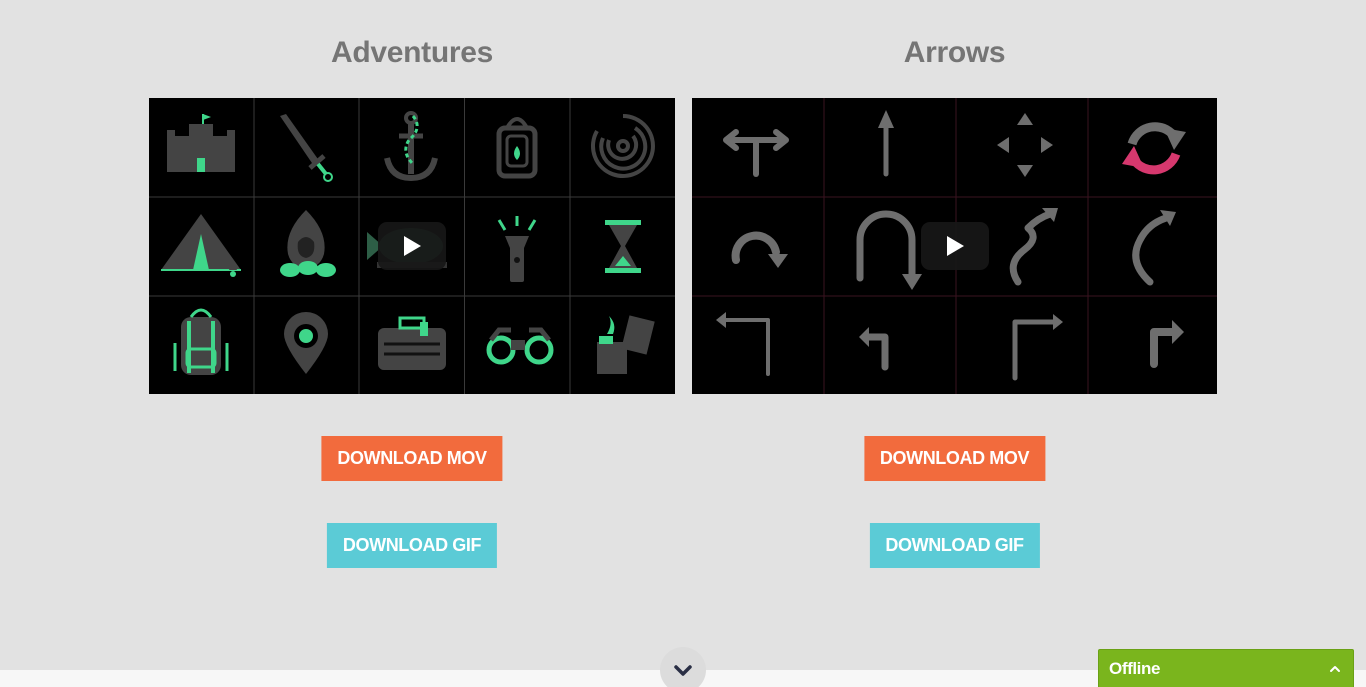 The height and width of the screenshot is (687, 1366). I want to click on tent-icon, so click(201, 245).